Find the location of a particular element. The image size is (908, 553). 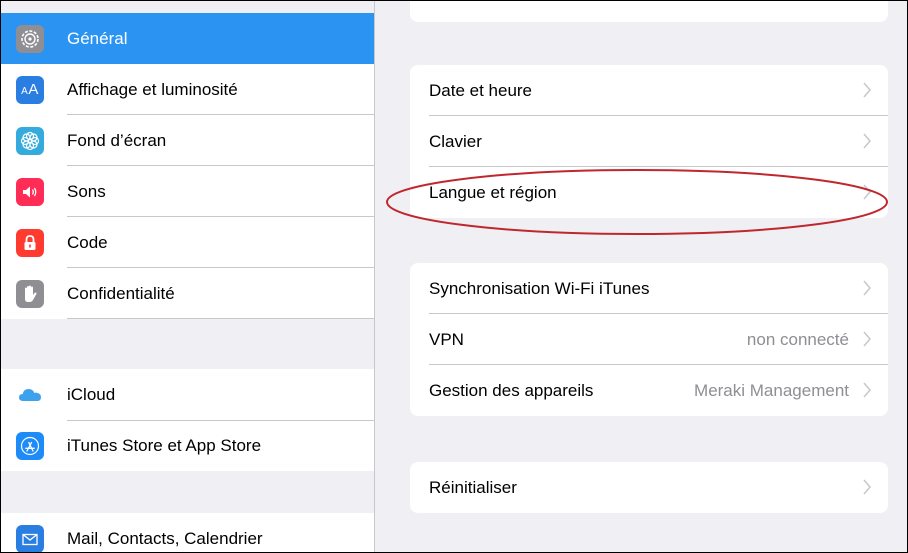

row-keyboard: Clavier is located at coordinates (649, 141).